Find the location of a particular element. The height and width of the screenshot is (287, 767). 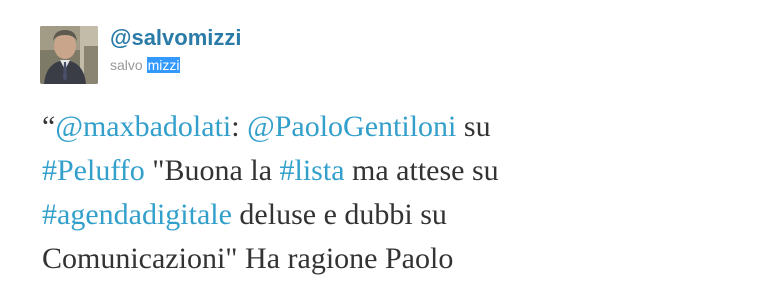

text-ma-attese-su: ma attese su is located at coordinates (421, 170).